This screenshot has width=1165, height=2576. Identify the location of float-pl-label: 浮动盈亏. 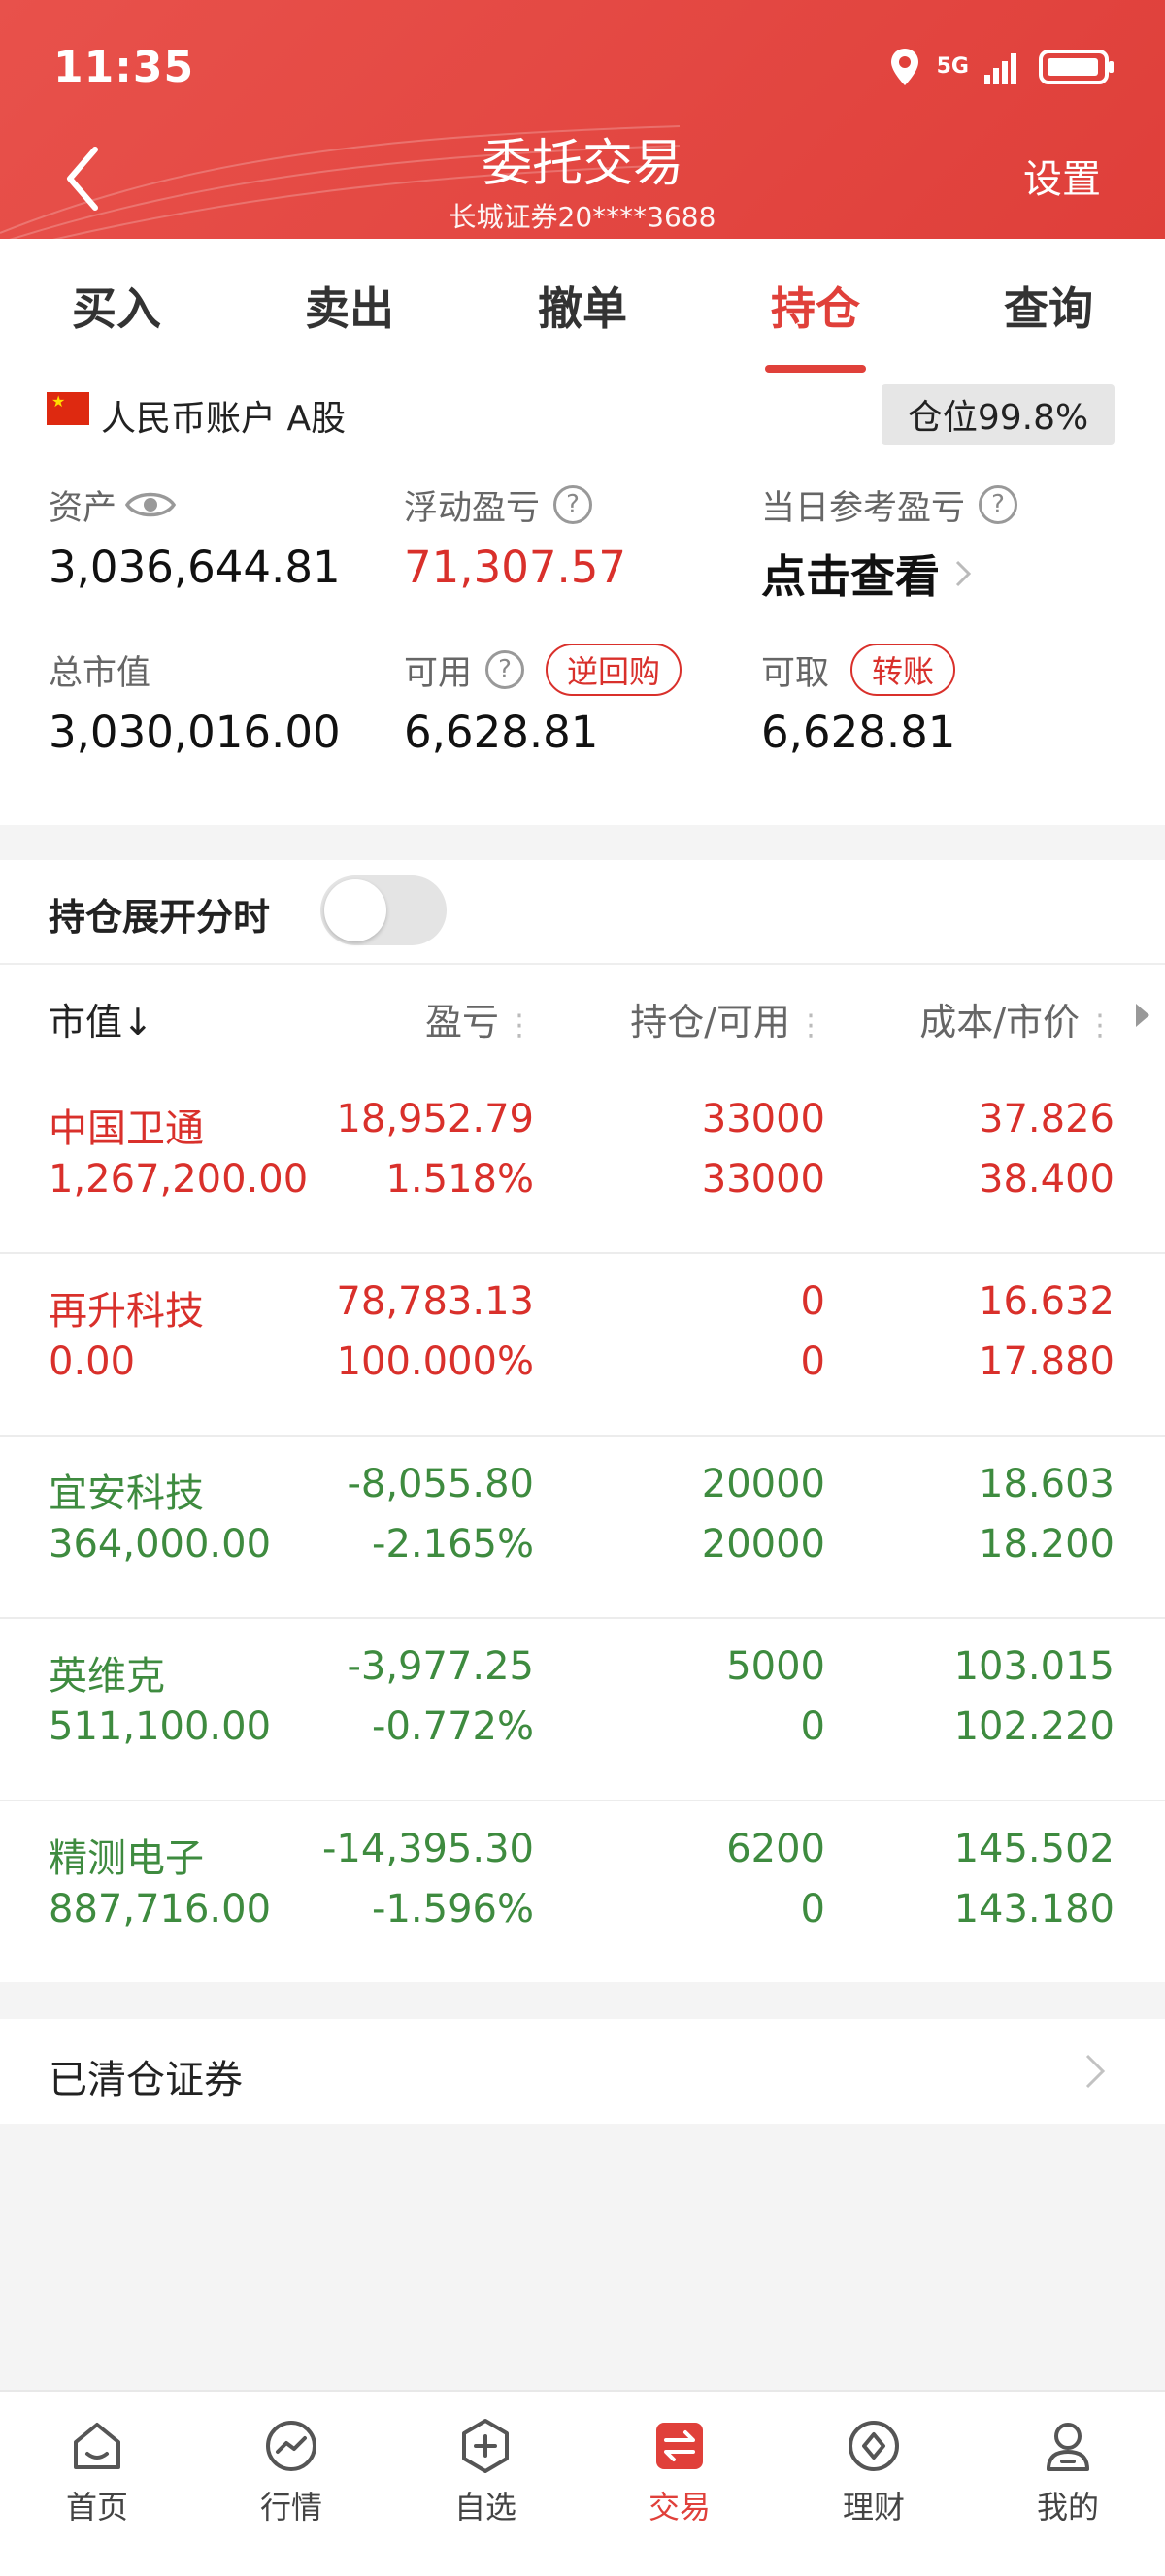
(472, 508).